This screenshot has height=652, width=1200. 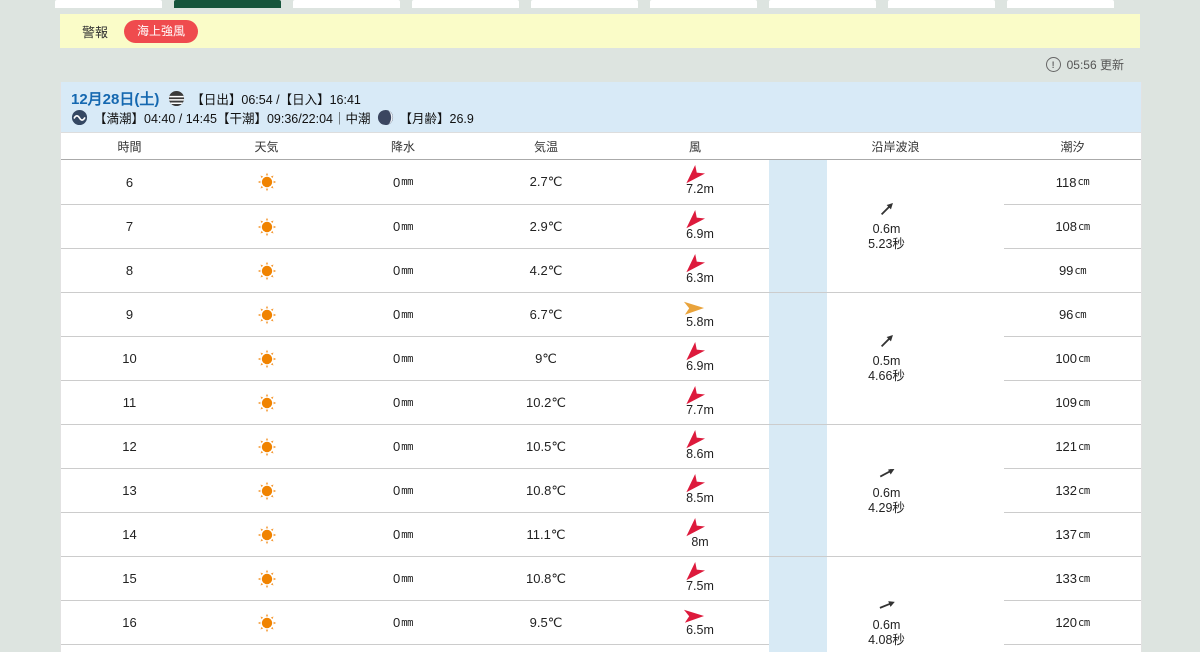 I want to click on alert-banner: 警報 海上強風, so click(x=600, y=31).